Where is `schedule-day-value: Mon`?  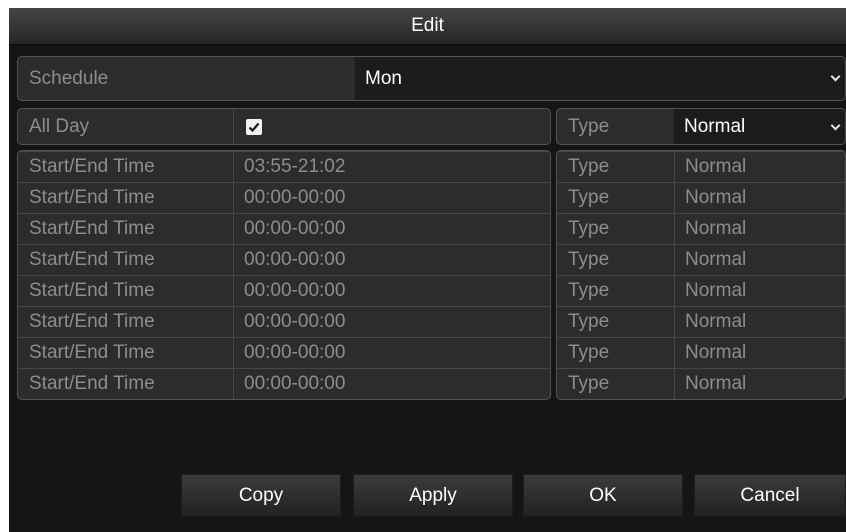 schedule-day-value: Mon is located at coordinates (383, 78).